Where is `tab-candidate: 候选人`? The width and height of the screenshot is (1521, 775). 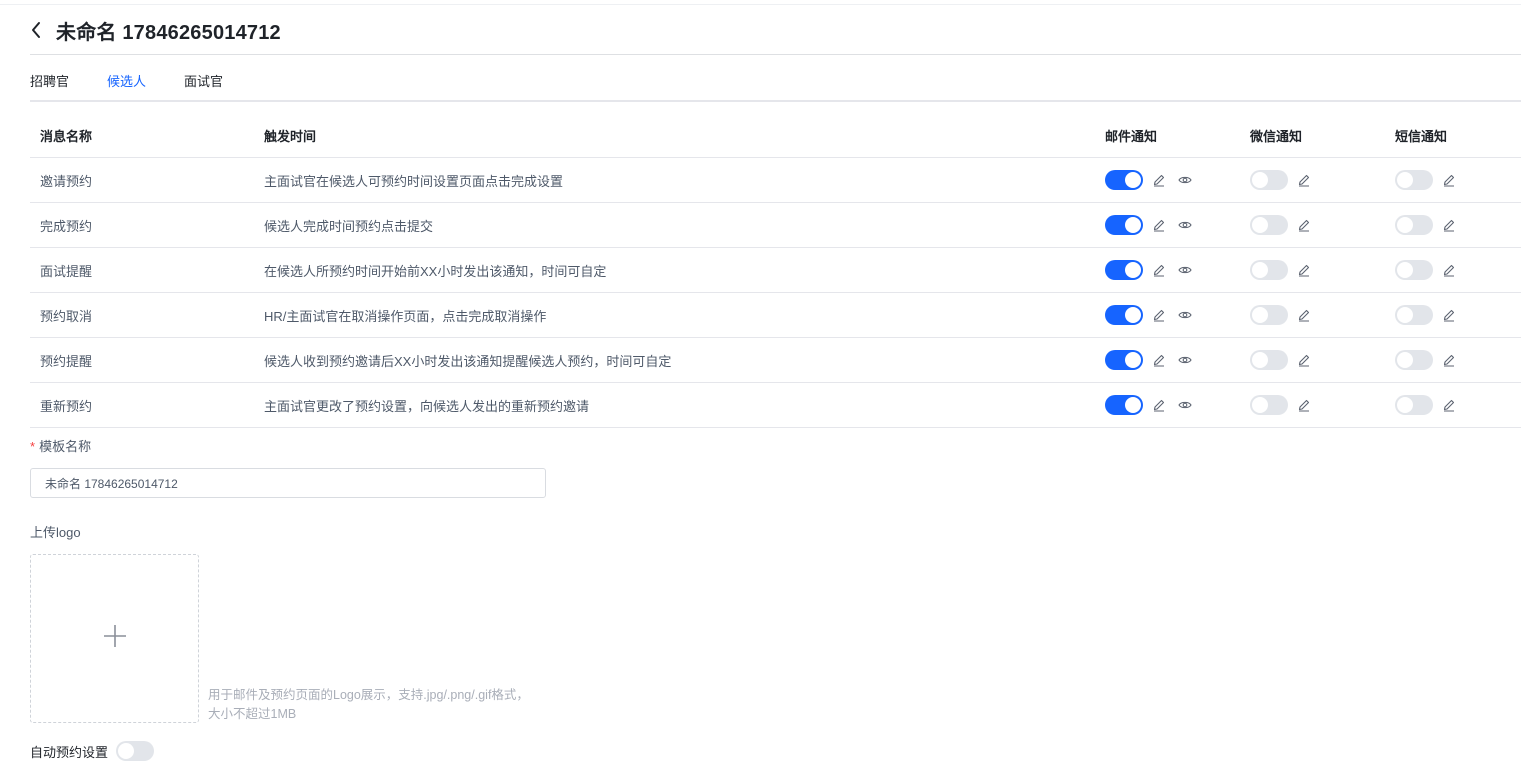
tab-candidate: 候选人 is located at coordinates (127, 83).